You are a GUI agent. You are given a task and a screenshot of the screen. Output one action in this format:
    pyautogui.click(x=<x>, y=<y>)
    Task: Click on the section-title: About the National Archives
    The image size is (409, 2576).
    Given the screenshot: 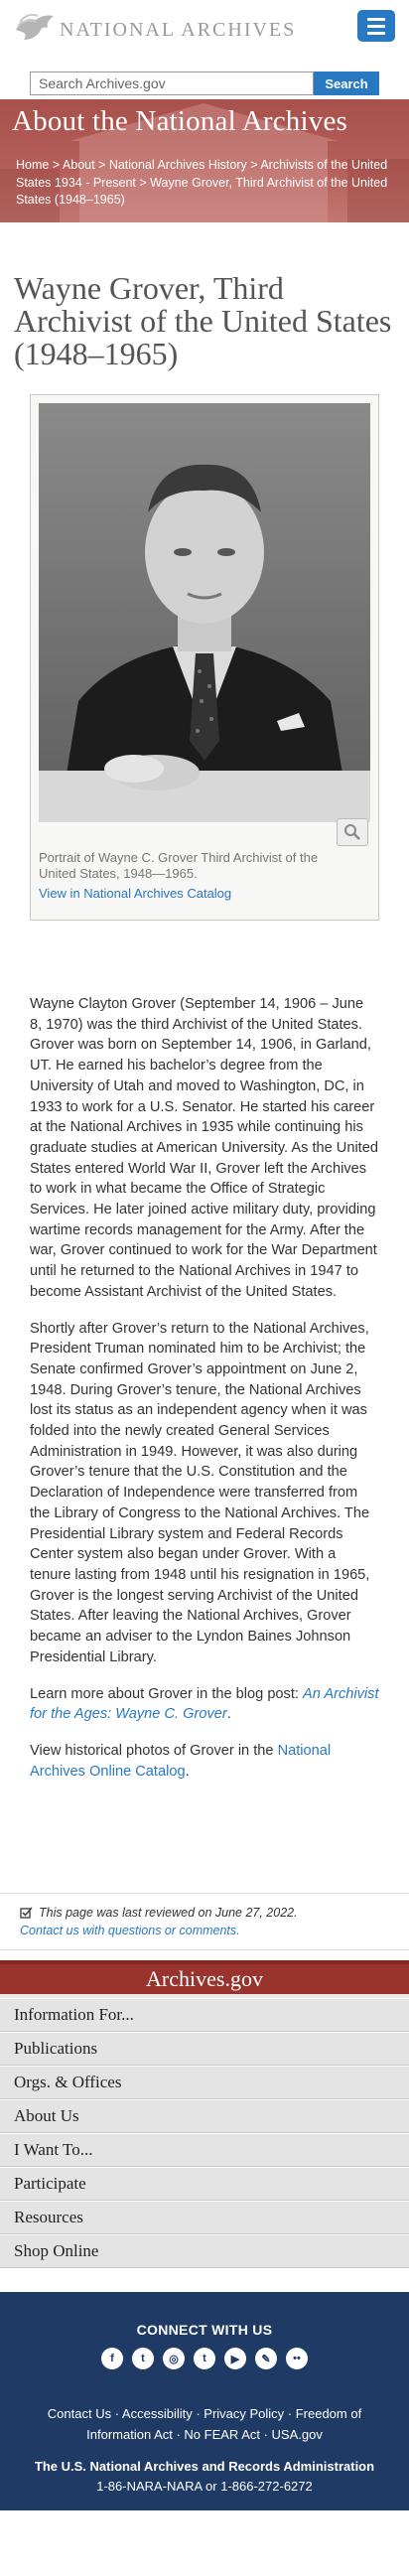 What is the action you would take?
    pyautogui.click(x=180, y=121)
    